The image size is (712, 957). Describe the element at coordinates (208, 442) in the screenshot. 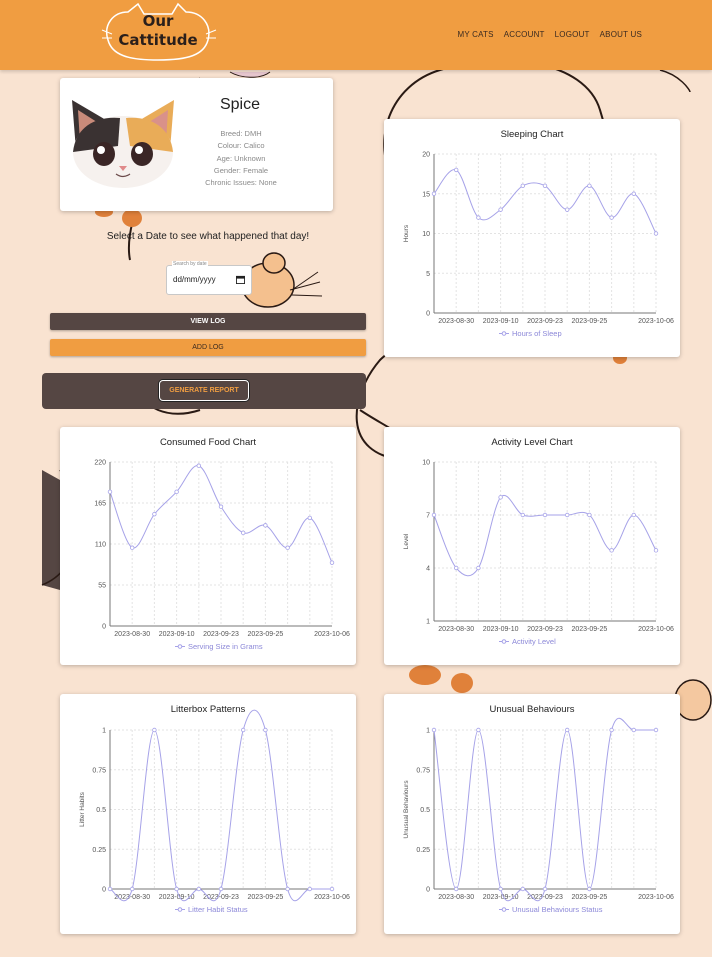

I see `chart-title: Consumed Food Chart` at that location.